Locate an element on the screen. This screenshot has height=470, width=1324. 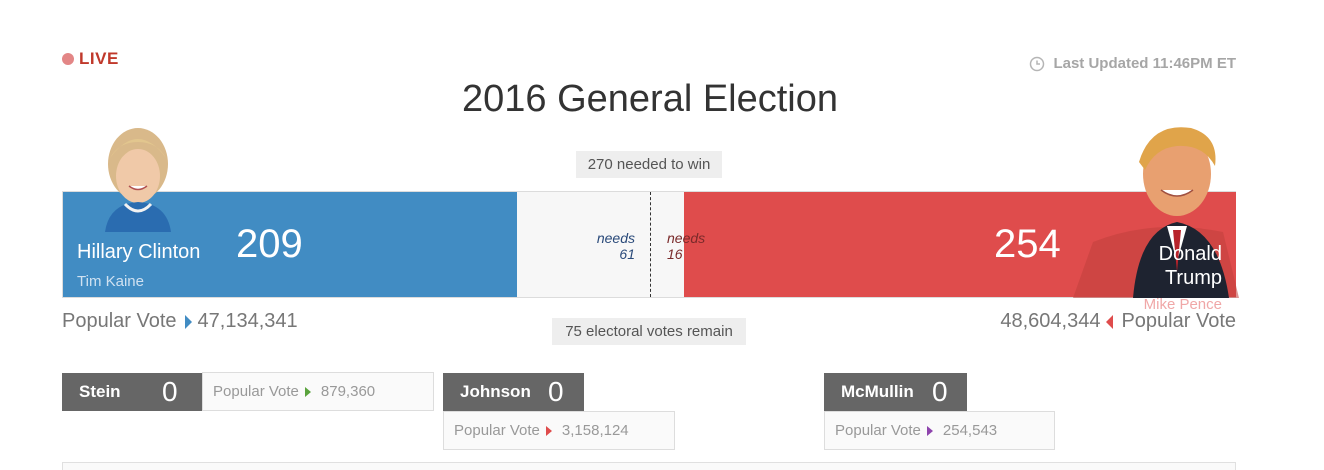
third-party-name: Stein is located at coordinates (100, 391).